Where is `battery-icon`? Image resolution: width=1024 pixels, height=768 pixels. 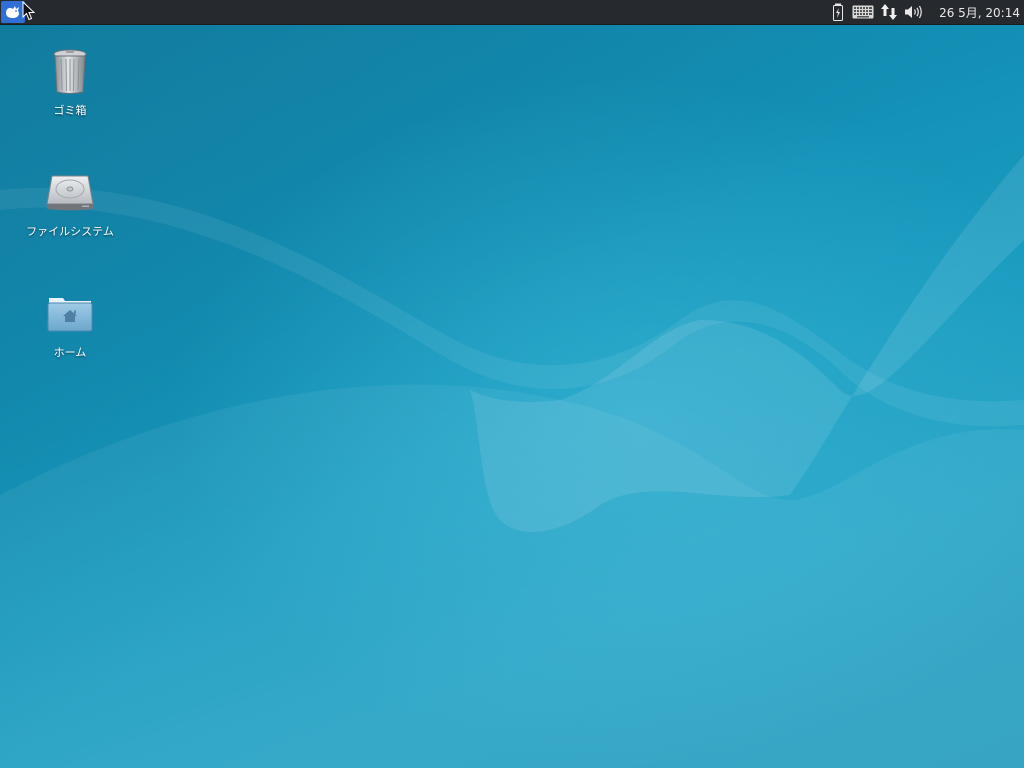
battery-icon is located at coordinates (838, 12).